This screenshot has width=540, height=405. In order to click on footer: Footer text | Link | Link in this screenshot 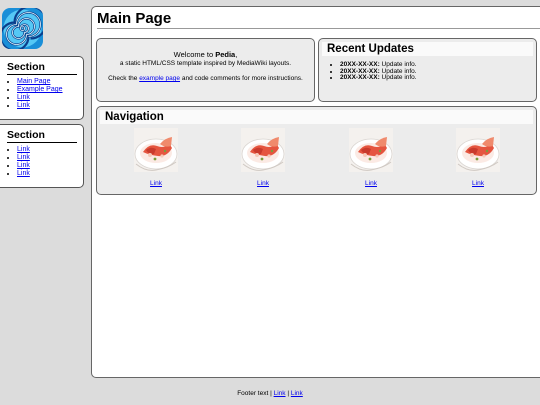, I will do `click(270, 393)`.